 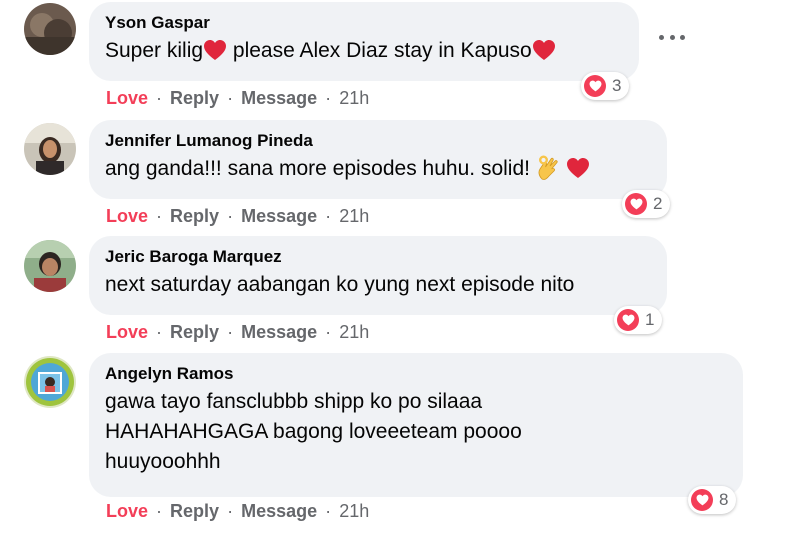 I want to click on reaction-summary: 2, so click(x=646, y=204).